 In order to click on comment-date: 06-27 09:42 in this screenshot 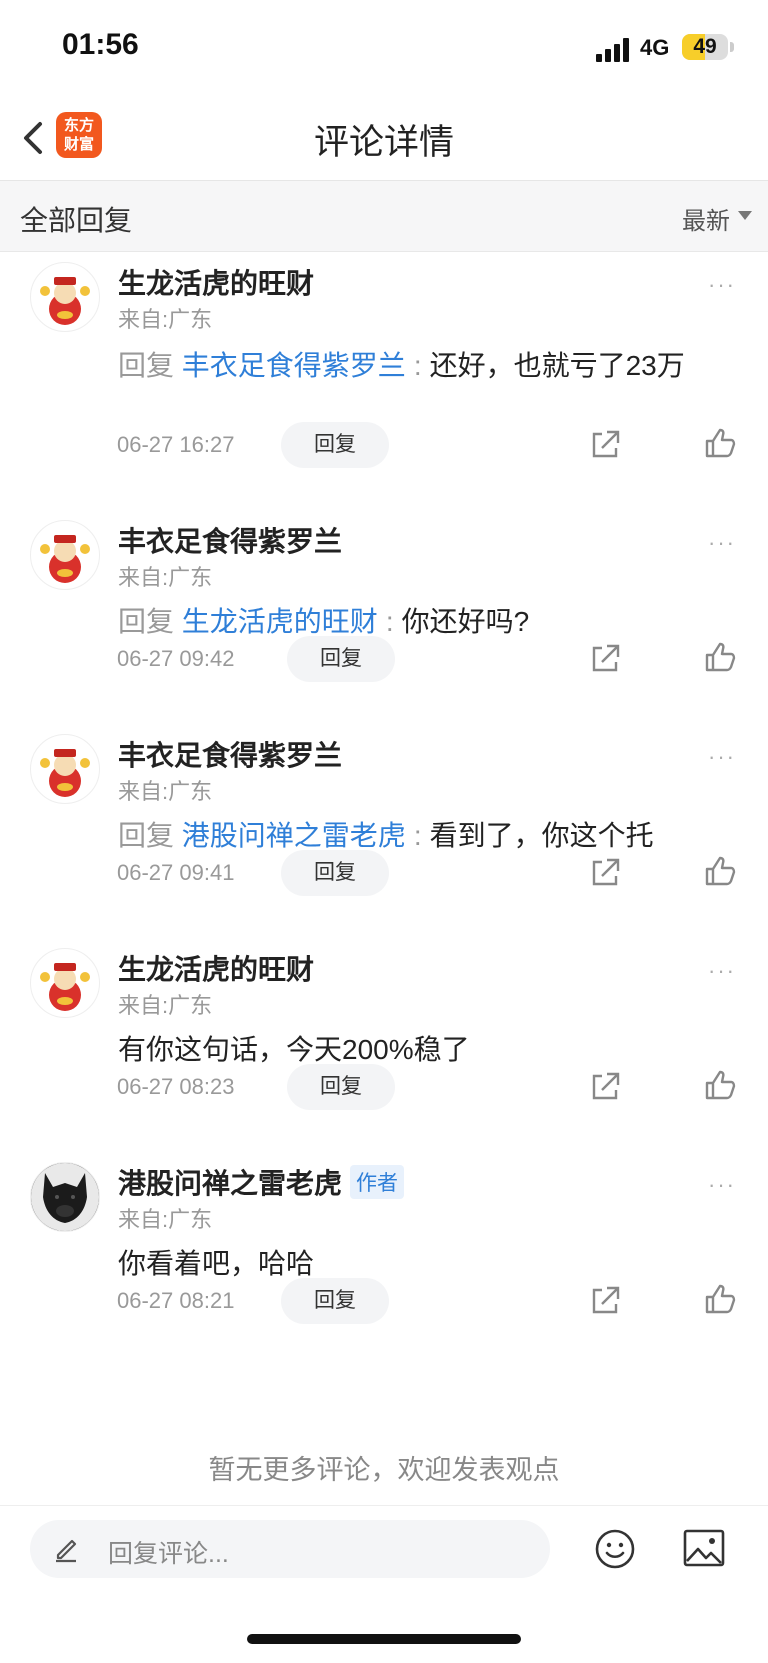, I will do `click(176, 658)`.